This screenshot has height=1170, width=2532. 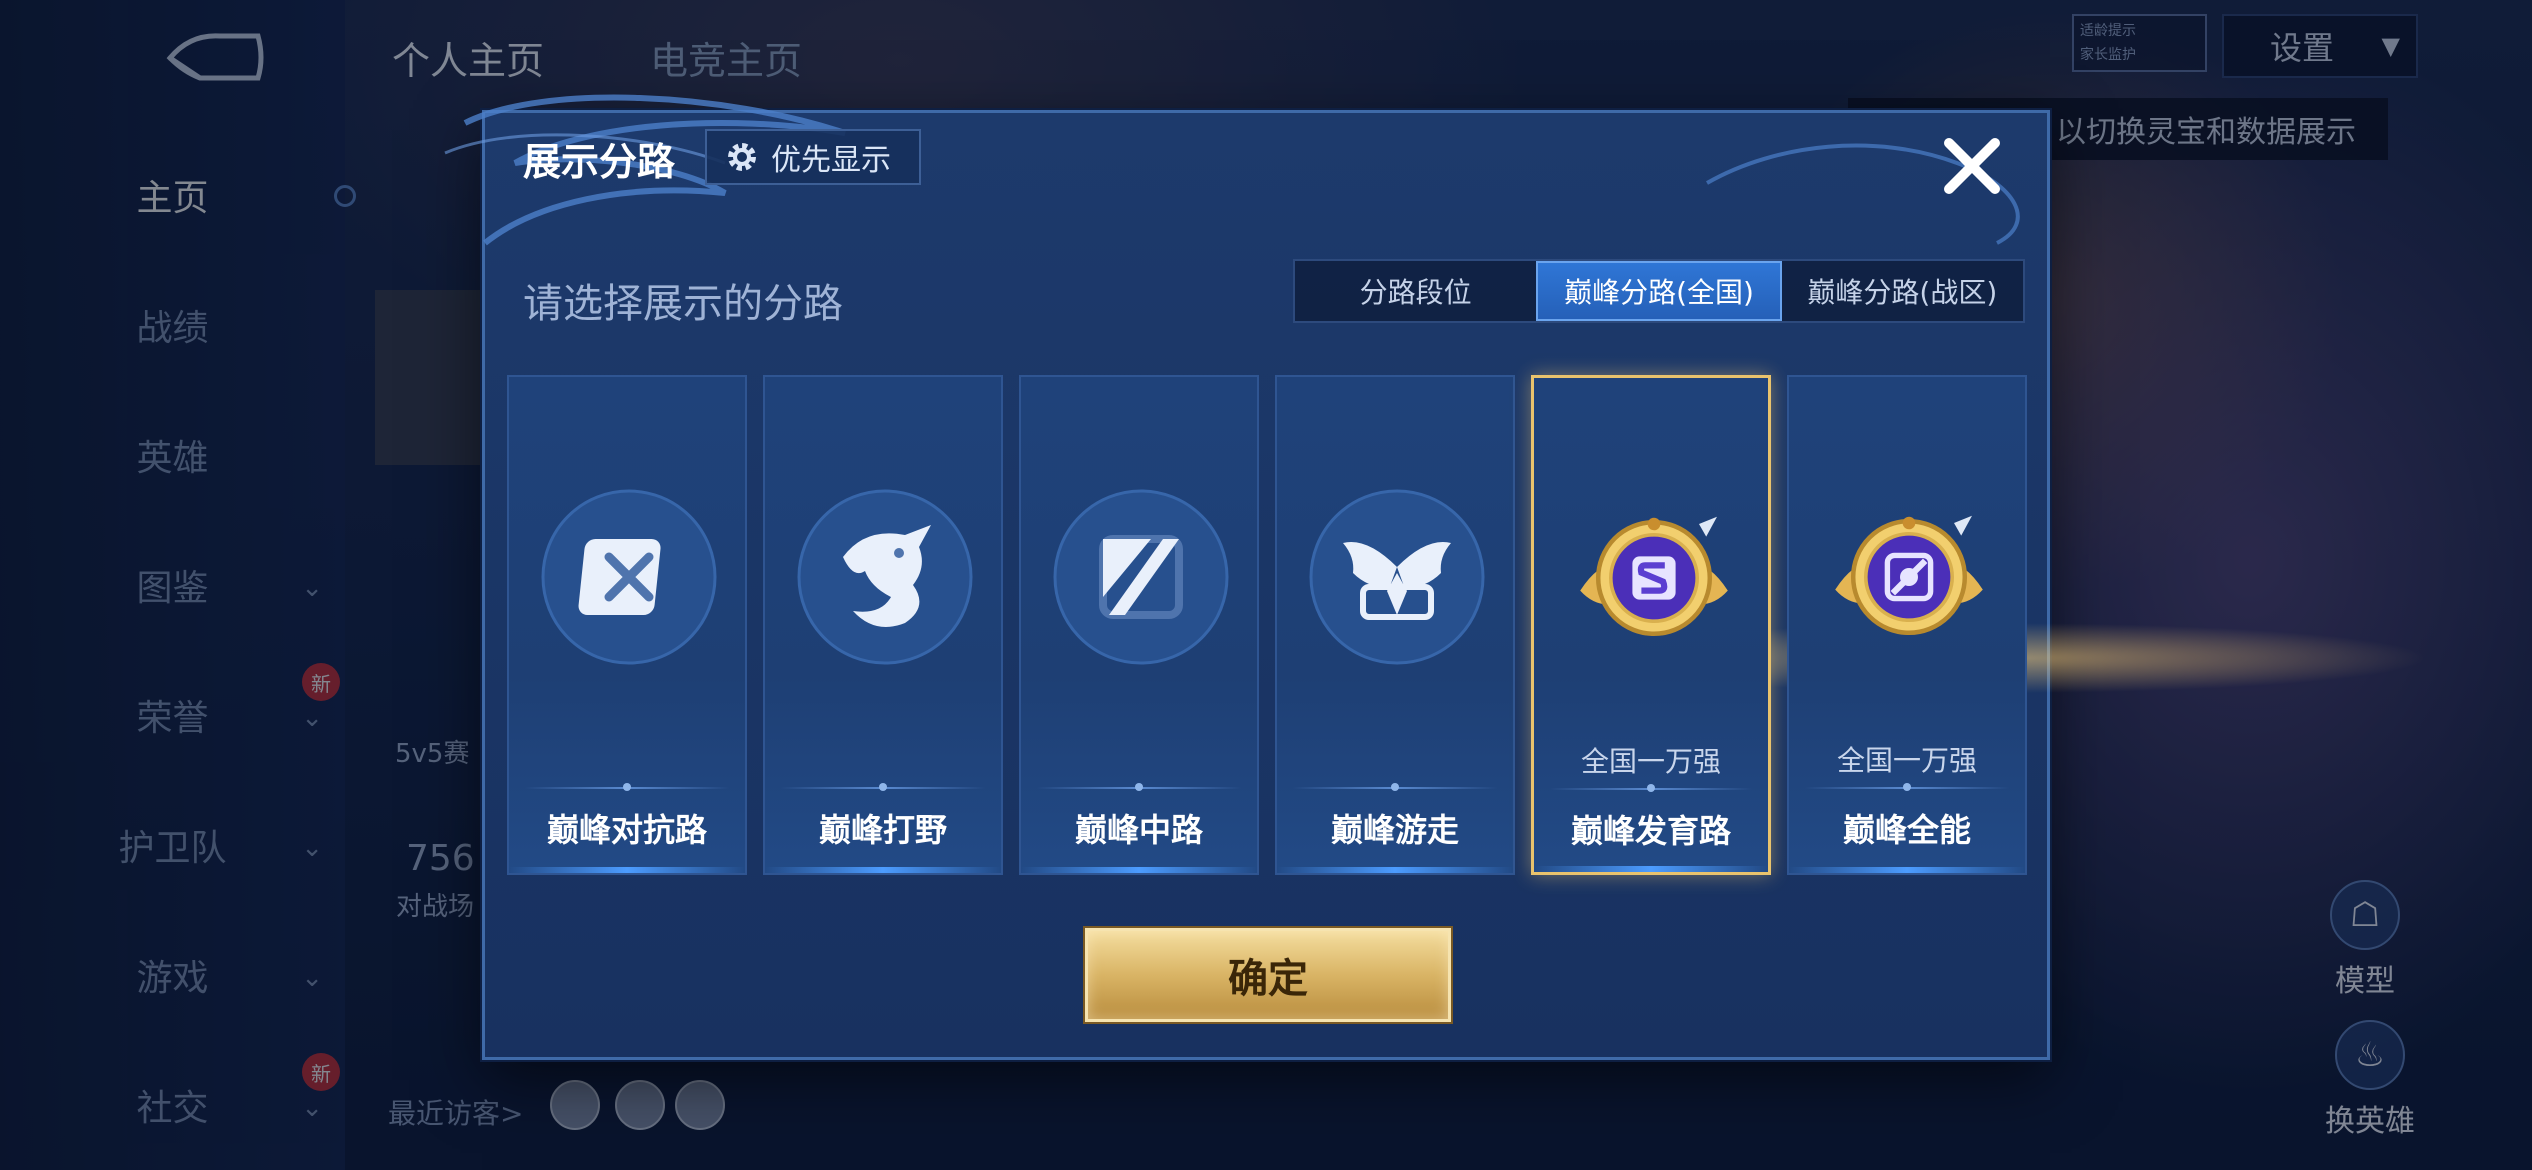 I want to click on lane-card-jungle: 巅峰打野, so click(x=883, y=625).